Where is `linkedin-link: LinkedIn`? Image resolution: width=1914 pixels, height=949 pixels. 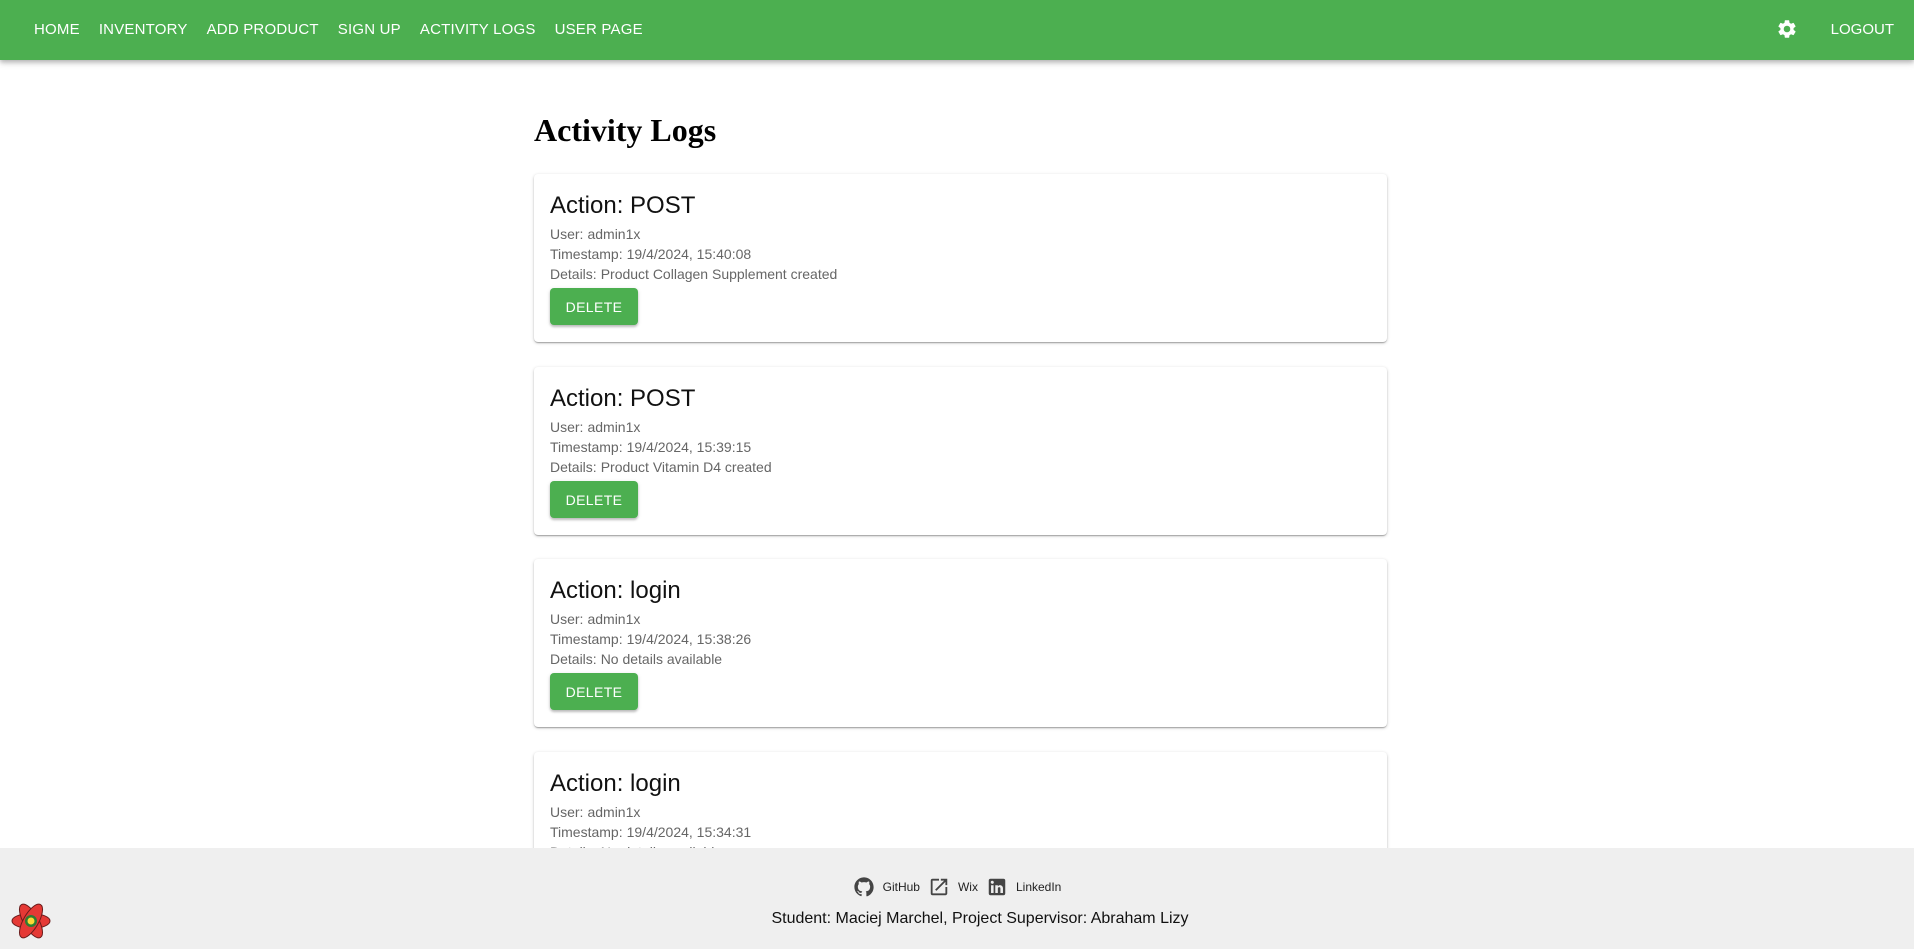 linkedin-link: LinkedIn is located at coordinates (1023, 887).